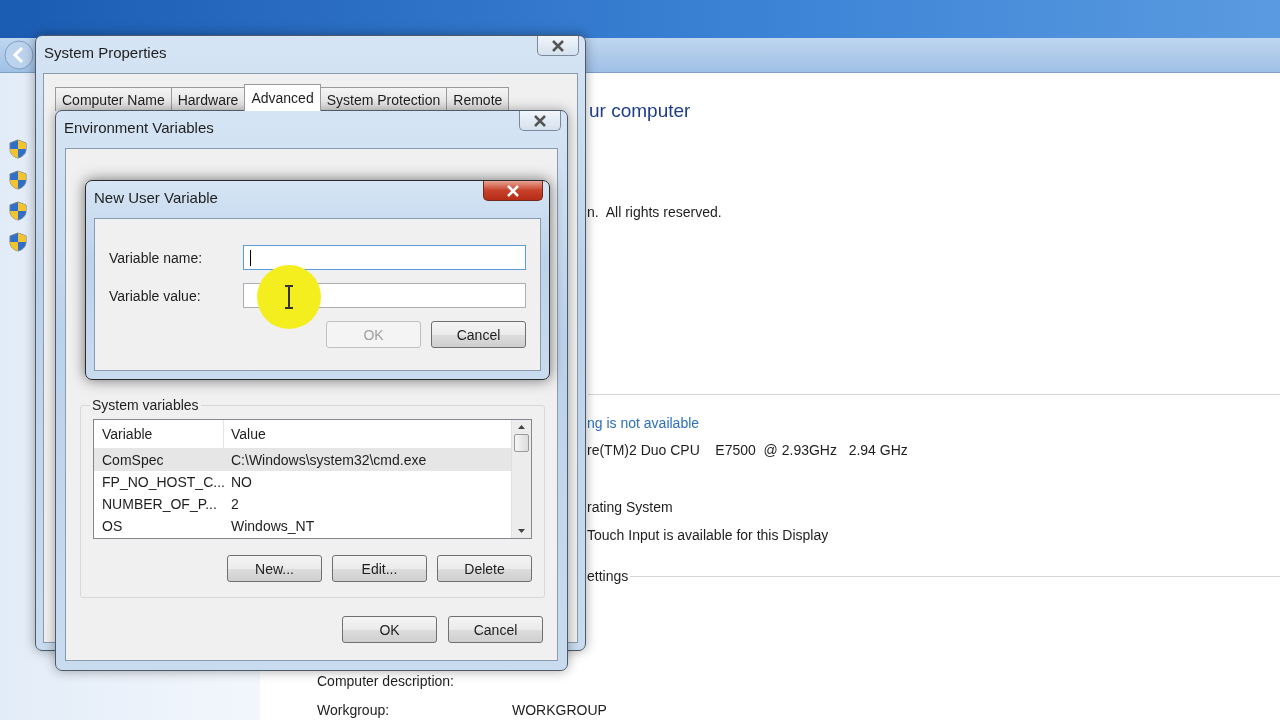 This screenshot has width=1280, height=720. What do you see at coordinates (630, 507) in the screenshot?
I see `system-type-text: rating System` at bounding box center [630, 507].